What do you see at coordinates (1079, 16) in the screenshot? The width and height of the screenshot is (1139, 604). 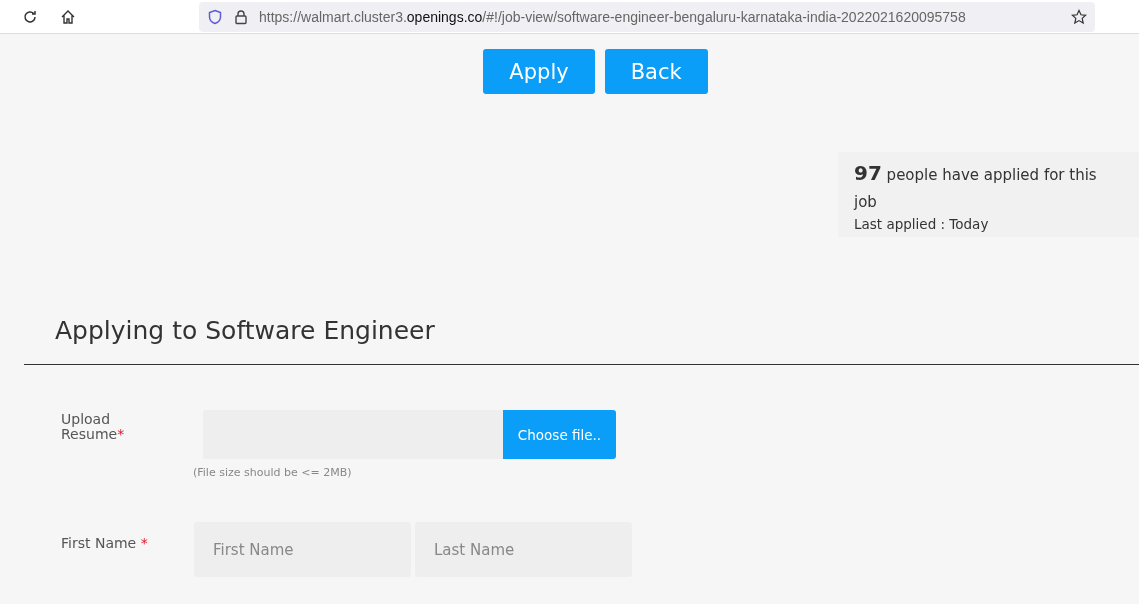 I see `star-icon` at bounding box center [1079, 16].